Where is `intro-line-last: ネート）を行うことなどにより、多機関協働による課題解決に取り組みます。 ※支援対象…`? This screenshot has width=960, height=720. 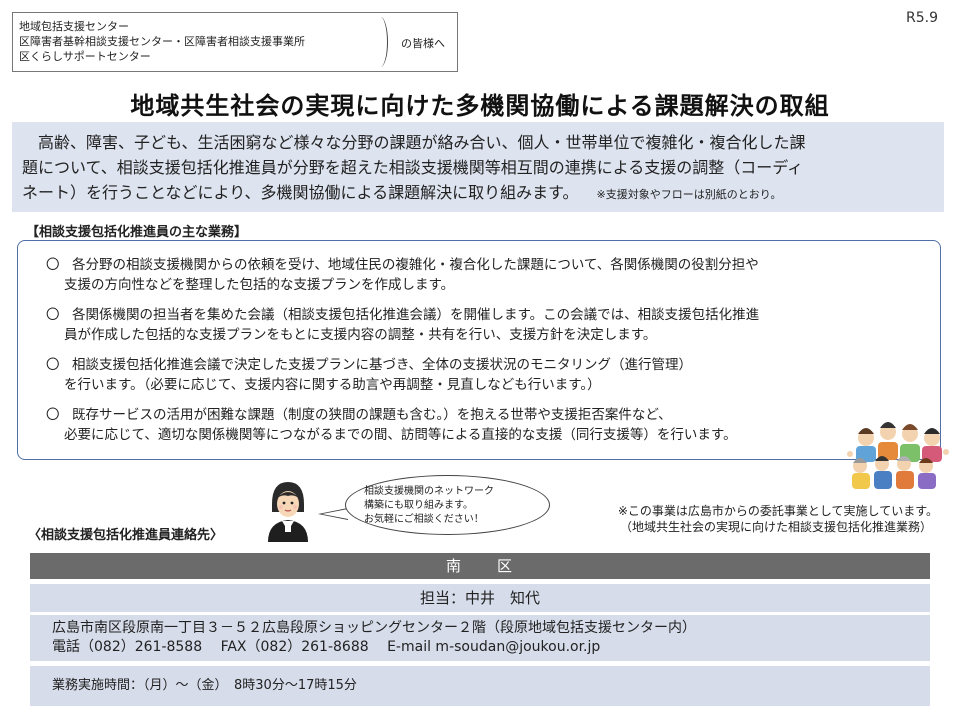 intro-line-last: ネート）を行うことなどにより、多機関協働による課題解決に取り組みます。 ※支援対象… is located at coordinates (478, 193).